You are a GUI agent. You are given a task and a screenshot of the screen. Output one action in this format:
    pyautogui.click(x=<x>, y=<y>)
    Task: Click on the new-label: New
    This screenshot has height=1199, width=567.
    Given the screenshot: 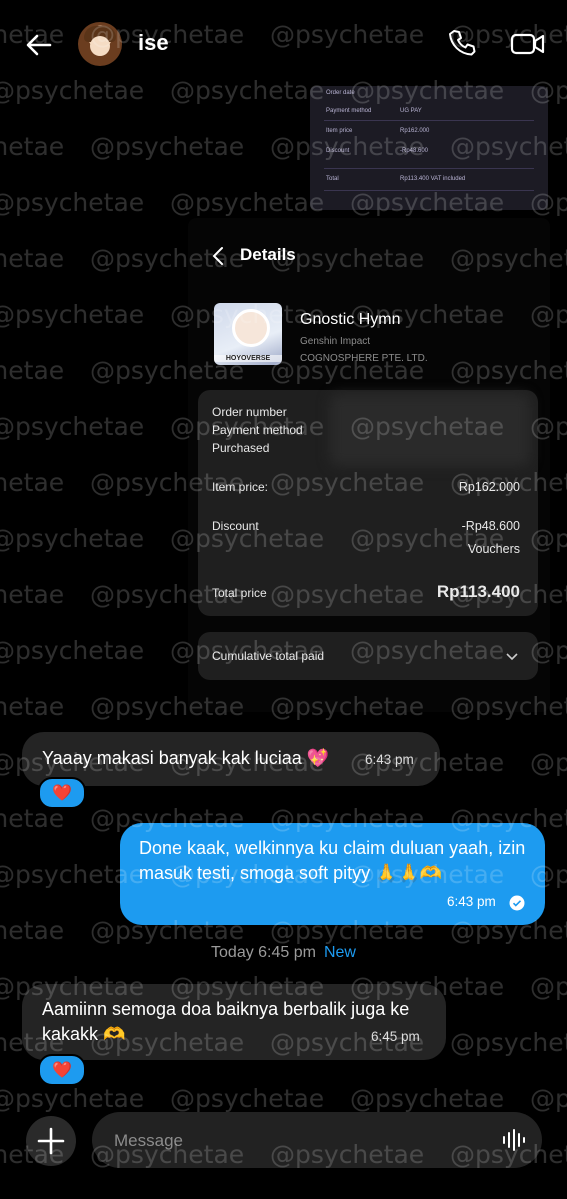 What is the action you would take?
    pyautogui.click(x=339, y=952)
    